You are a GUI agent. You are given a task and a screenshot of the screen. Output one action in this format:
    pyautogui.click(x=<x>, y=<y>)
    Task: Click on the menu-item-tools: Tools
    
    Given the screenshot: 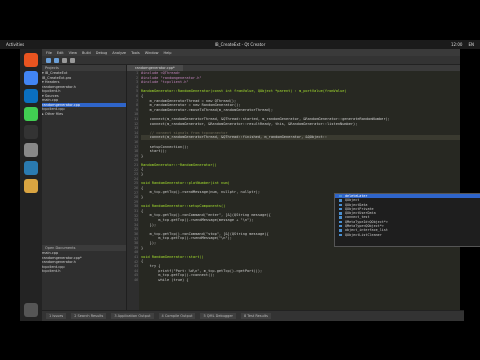 What is the action you would take?
    pyautogui.click(x=135, y=53)
    